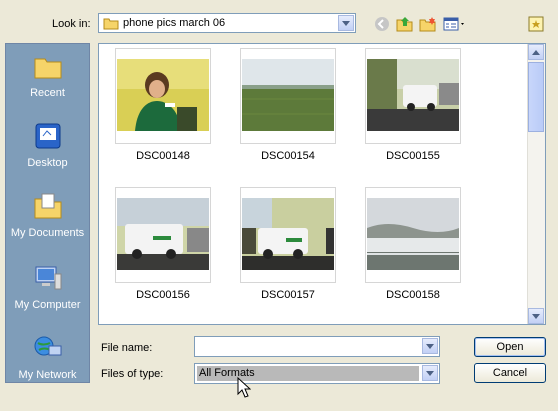  I want to click on my-network-icon, so click(47, 349).